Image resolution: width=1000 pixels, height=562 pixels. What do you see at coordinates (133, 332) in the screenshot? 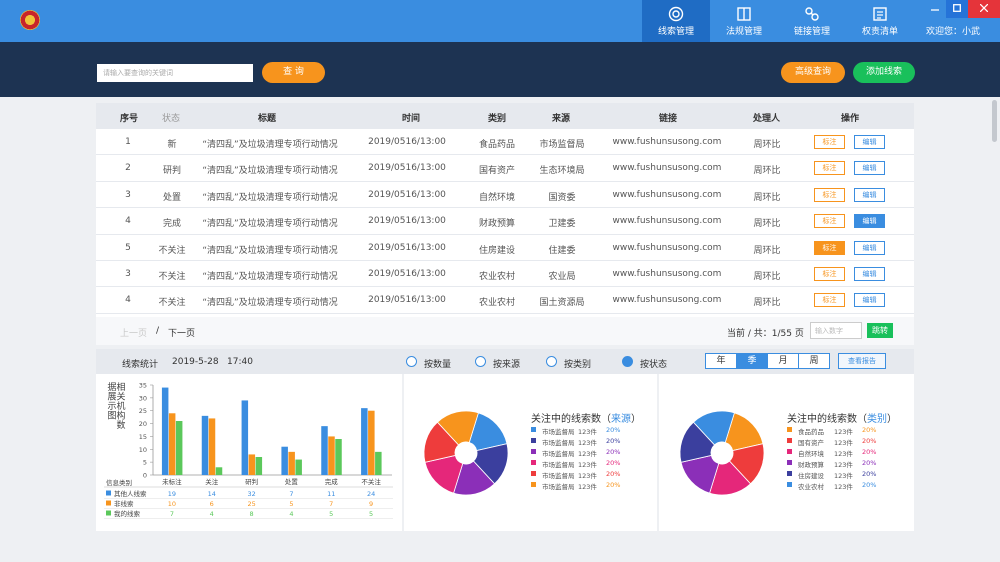
I see `prev-page-link: 上一页` at bounding box center [133, 332].